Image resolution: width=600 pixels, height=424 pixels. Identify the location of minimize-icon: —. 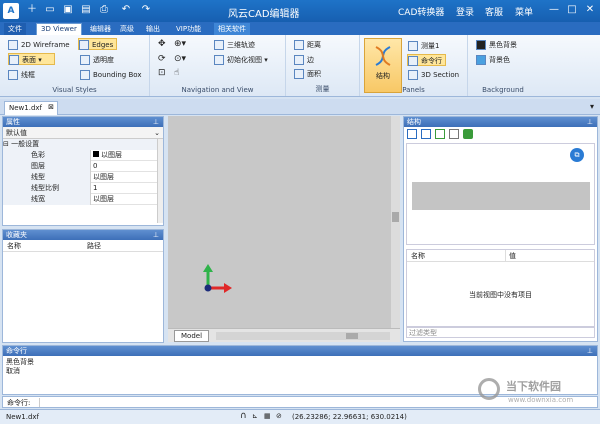
(554, 10).